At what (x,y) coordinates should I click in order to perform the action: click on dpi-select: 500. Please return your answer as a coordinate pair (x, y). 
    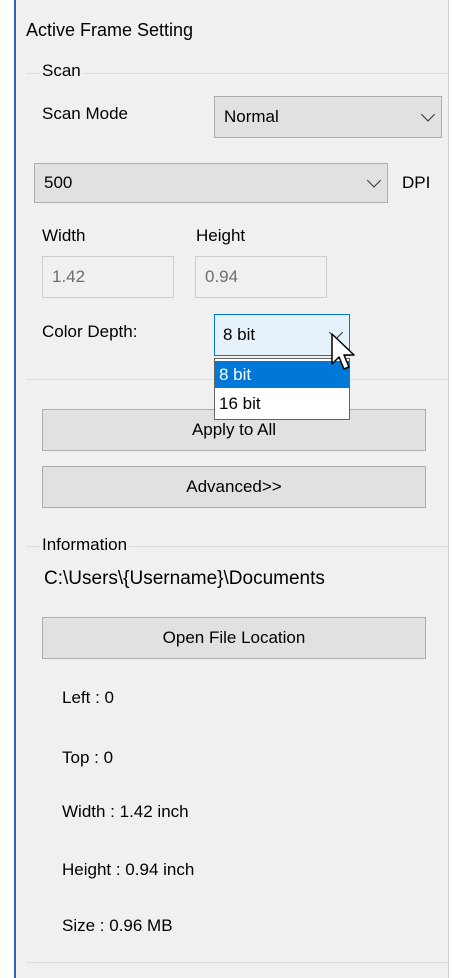
    Looking at the image, I should click on (211, 183).